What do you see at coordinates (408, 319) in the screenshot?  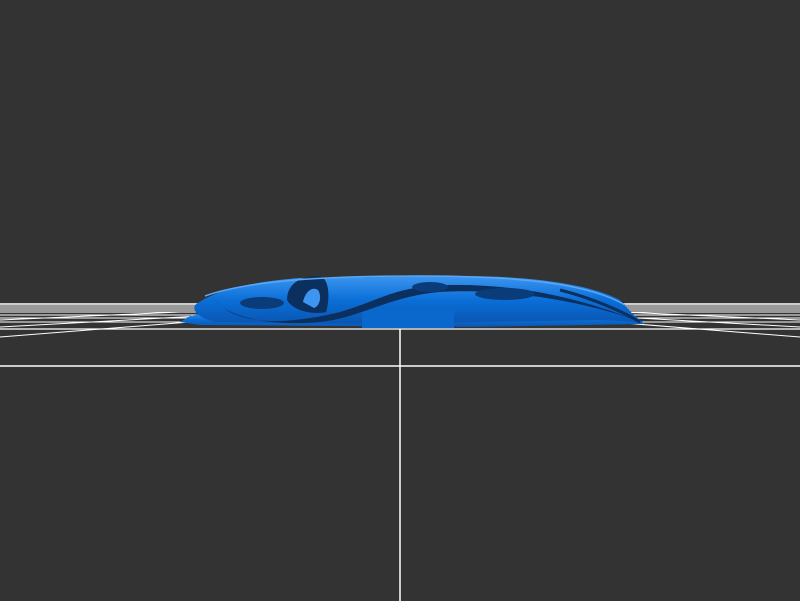 I see `model-center-block` at bounding box center [408, 319].